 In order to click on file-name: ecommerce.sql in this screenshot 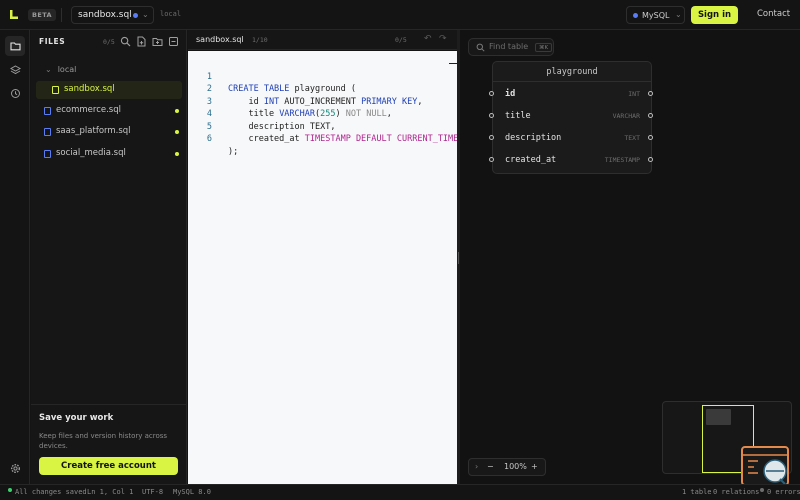, I will do `click(88, 110)`.